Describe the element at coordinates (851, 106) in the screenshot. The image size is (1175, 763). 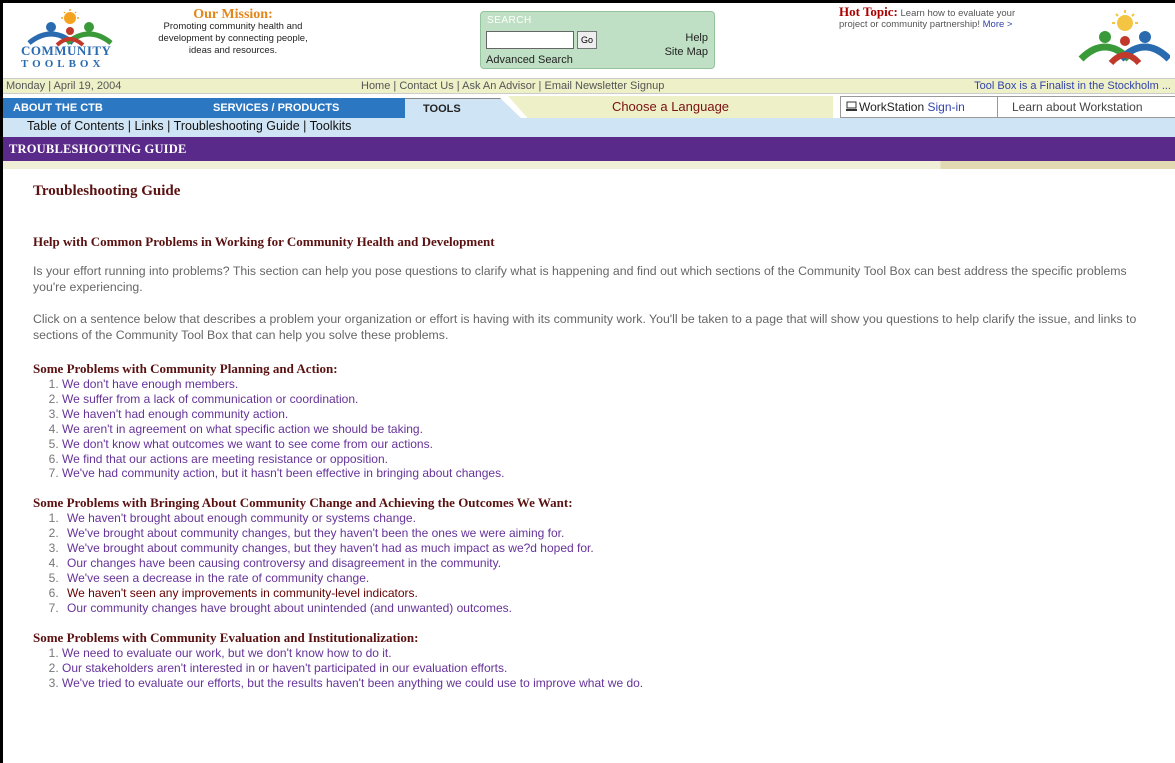
I see `workstation-icon` at that location.